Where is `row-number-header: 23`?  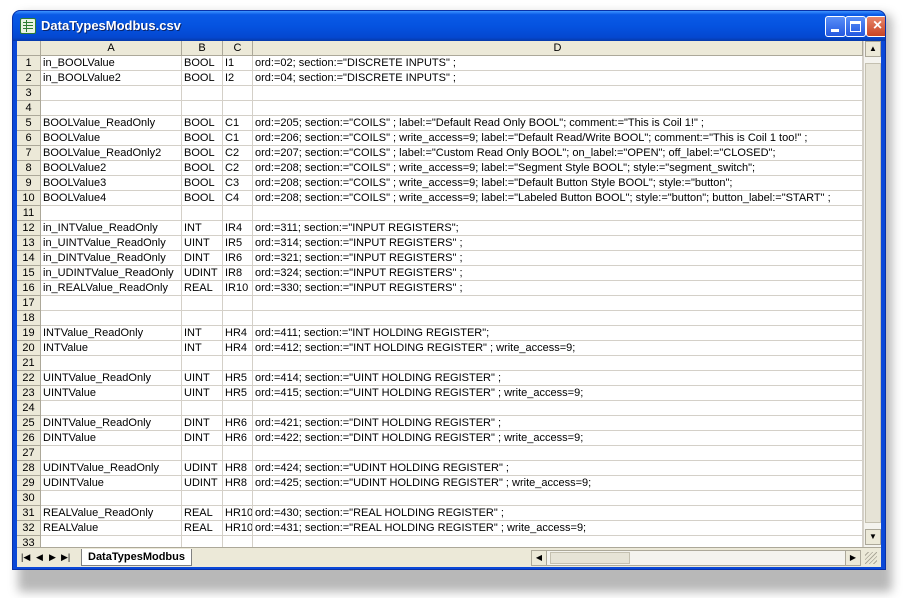
row-number-header: 23 is located at coordinates (29, 393).